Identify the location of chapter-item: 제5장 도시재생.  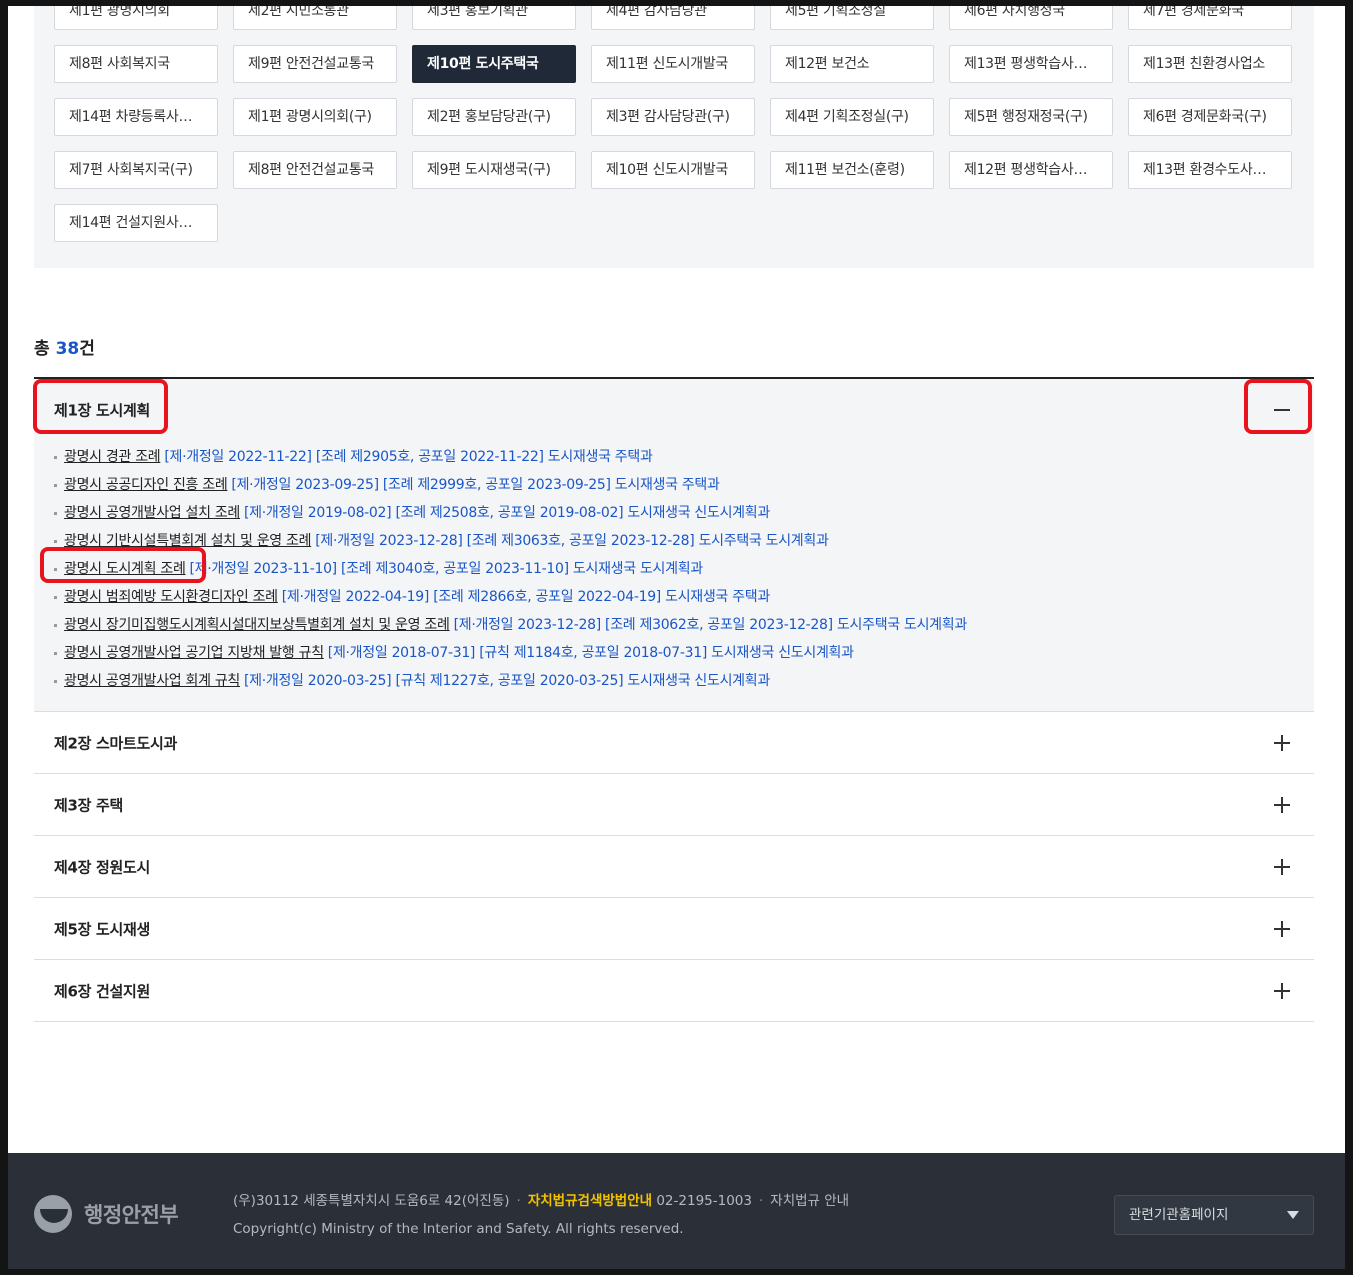
(674, 929).